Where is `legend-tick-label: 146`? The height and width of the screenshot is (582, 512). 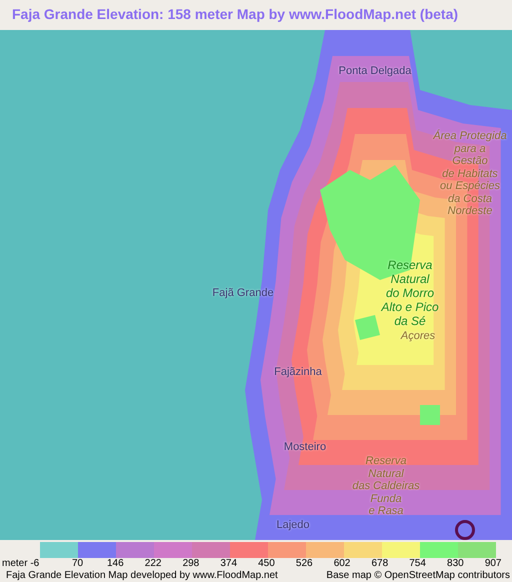
legend-tick-label: 146 is located at coordinates (115, 564).